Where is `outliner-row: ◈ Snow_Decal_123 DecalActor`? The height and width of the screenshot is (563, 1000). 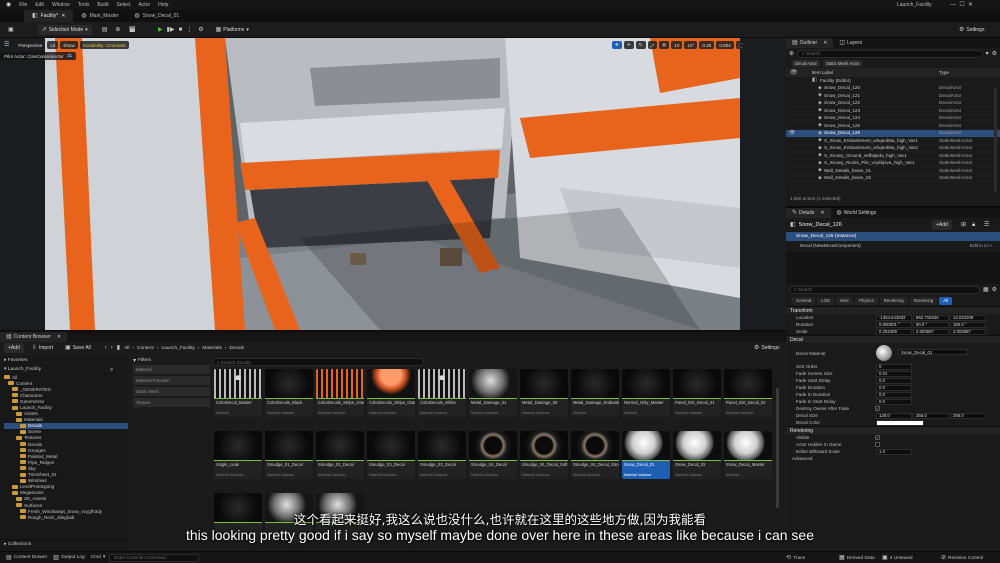 outliner-row: ◈ Snow_Decal_123 DecalActor is located at coordinates (893, 111).